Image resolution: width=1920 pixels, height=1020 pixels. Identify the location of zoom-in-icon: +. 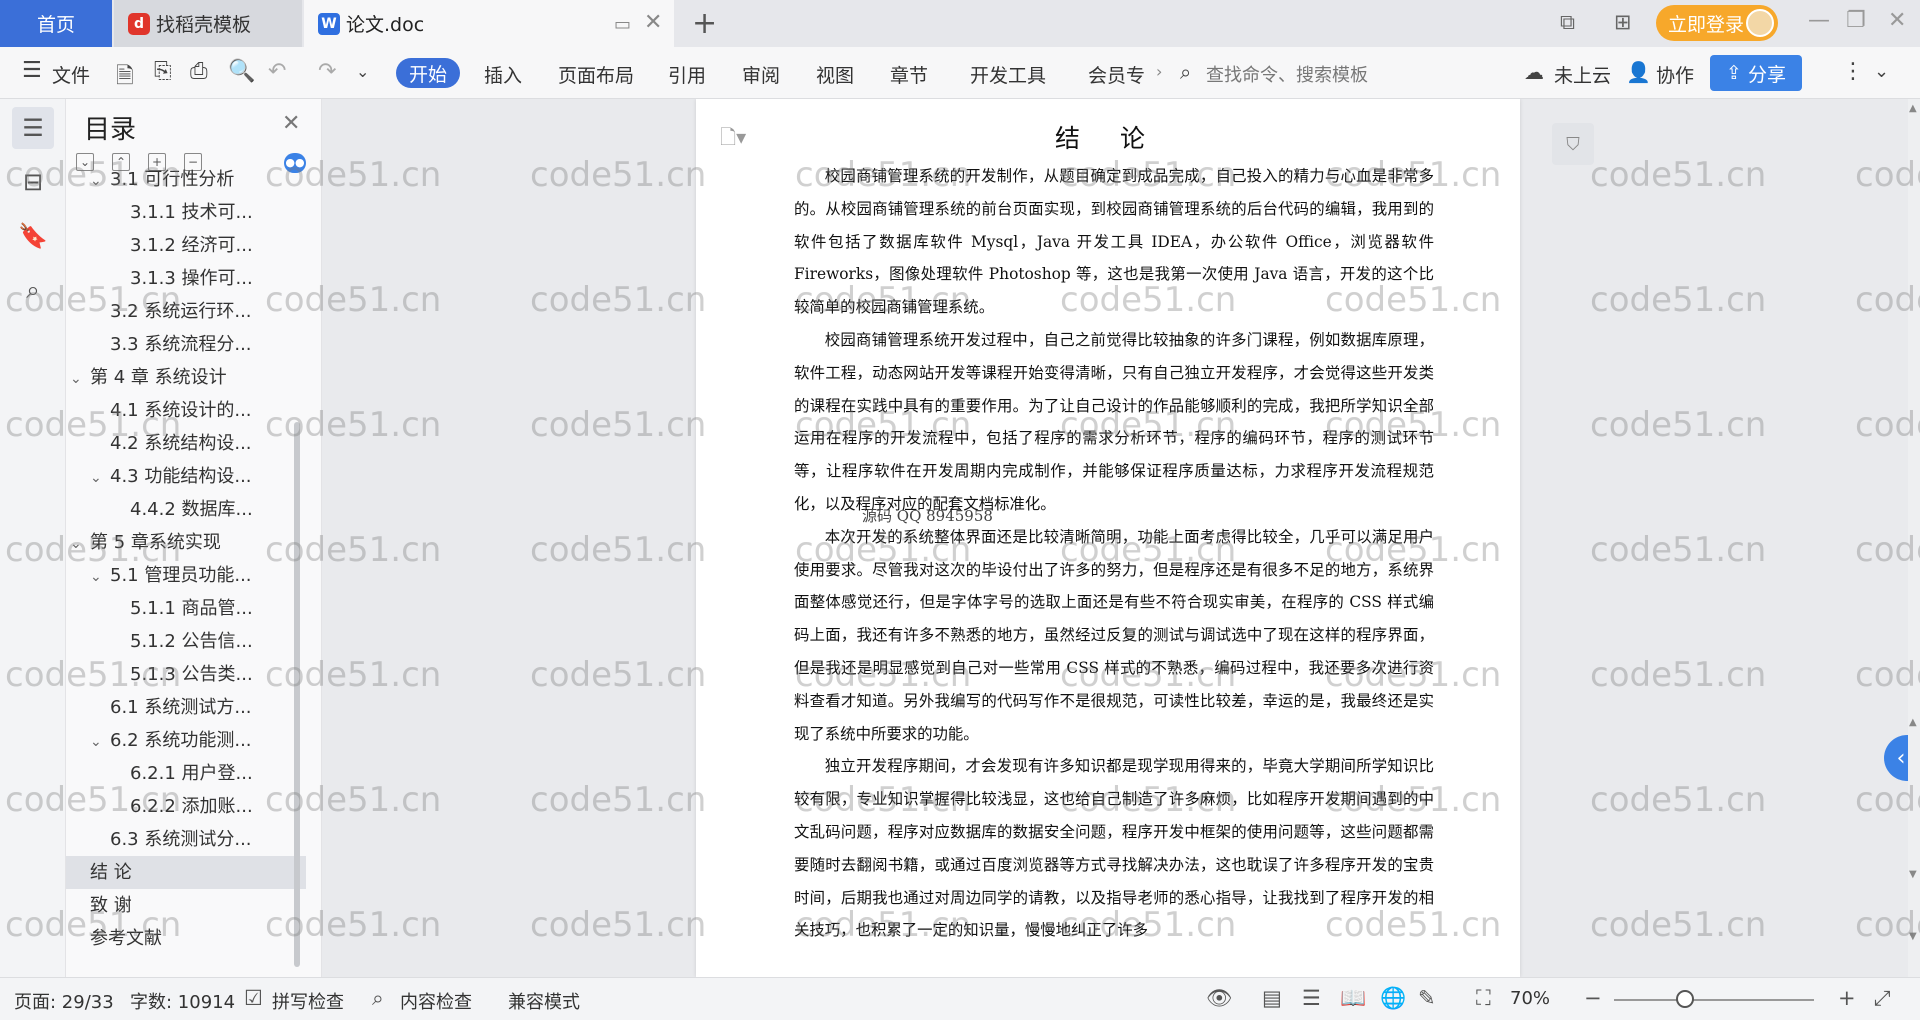
(1847, 998).